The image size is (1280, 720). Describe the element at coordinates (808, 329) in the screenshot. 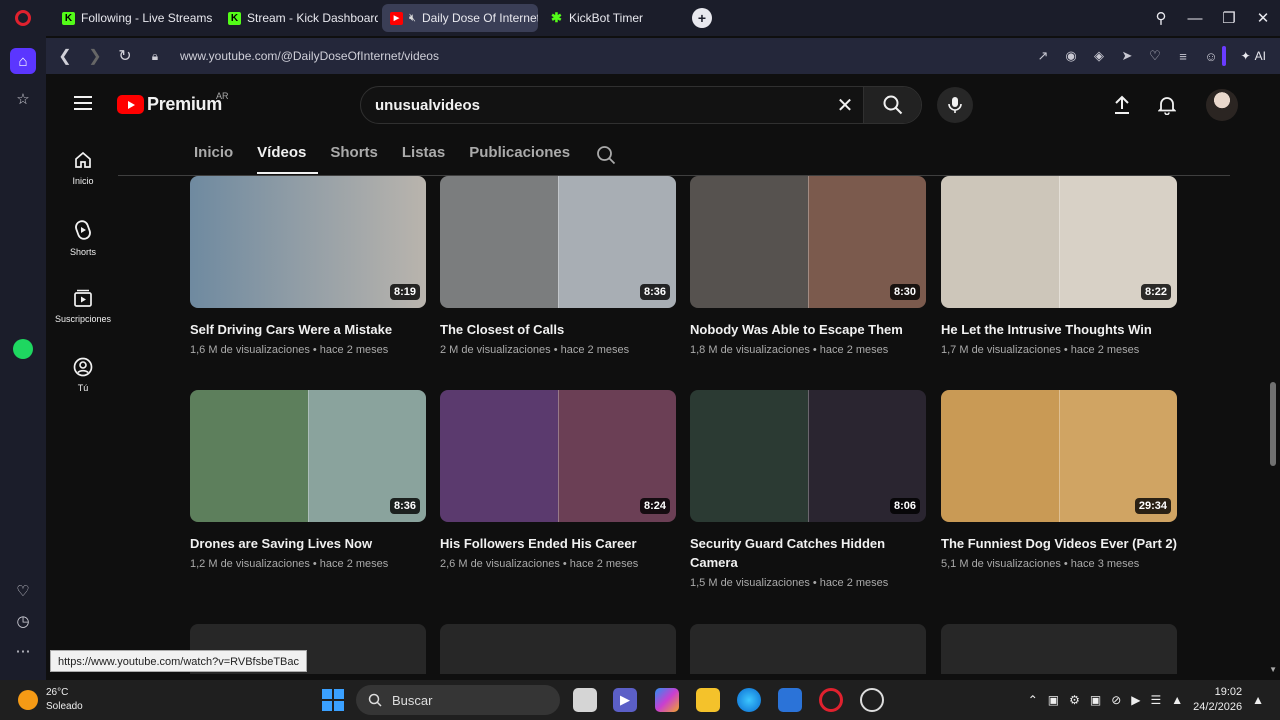

I see `video-title: Nobody Was Able to Escape Them` at that location.